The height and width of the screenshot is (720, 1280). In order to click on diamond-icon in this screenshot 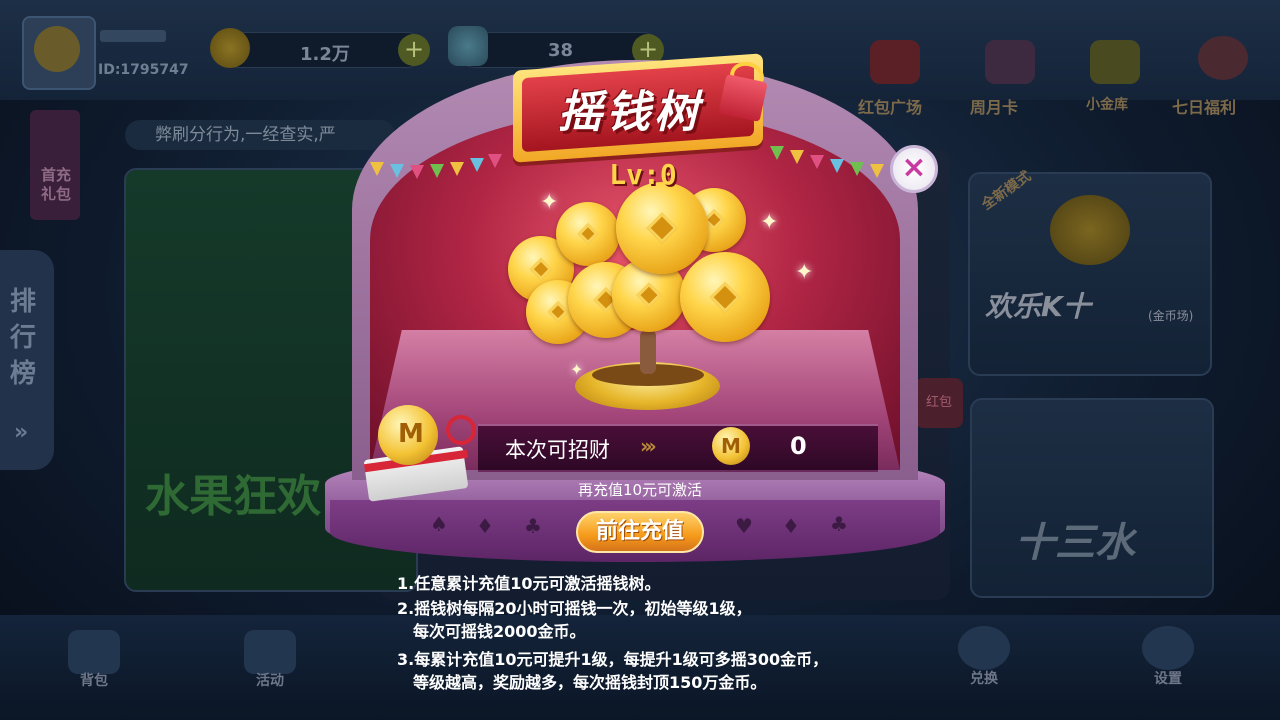, I will do `click(468, 46)`.